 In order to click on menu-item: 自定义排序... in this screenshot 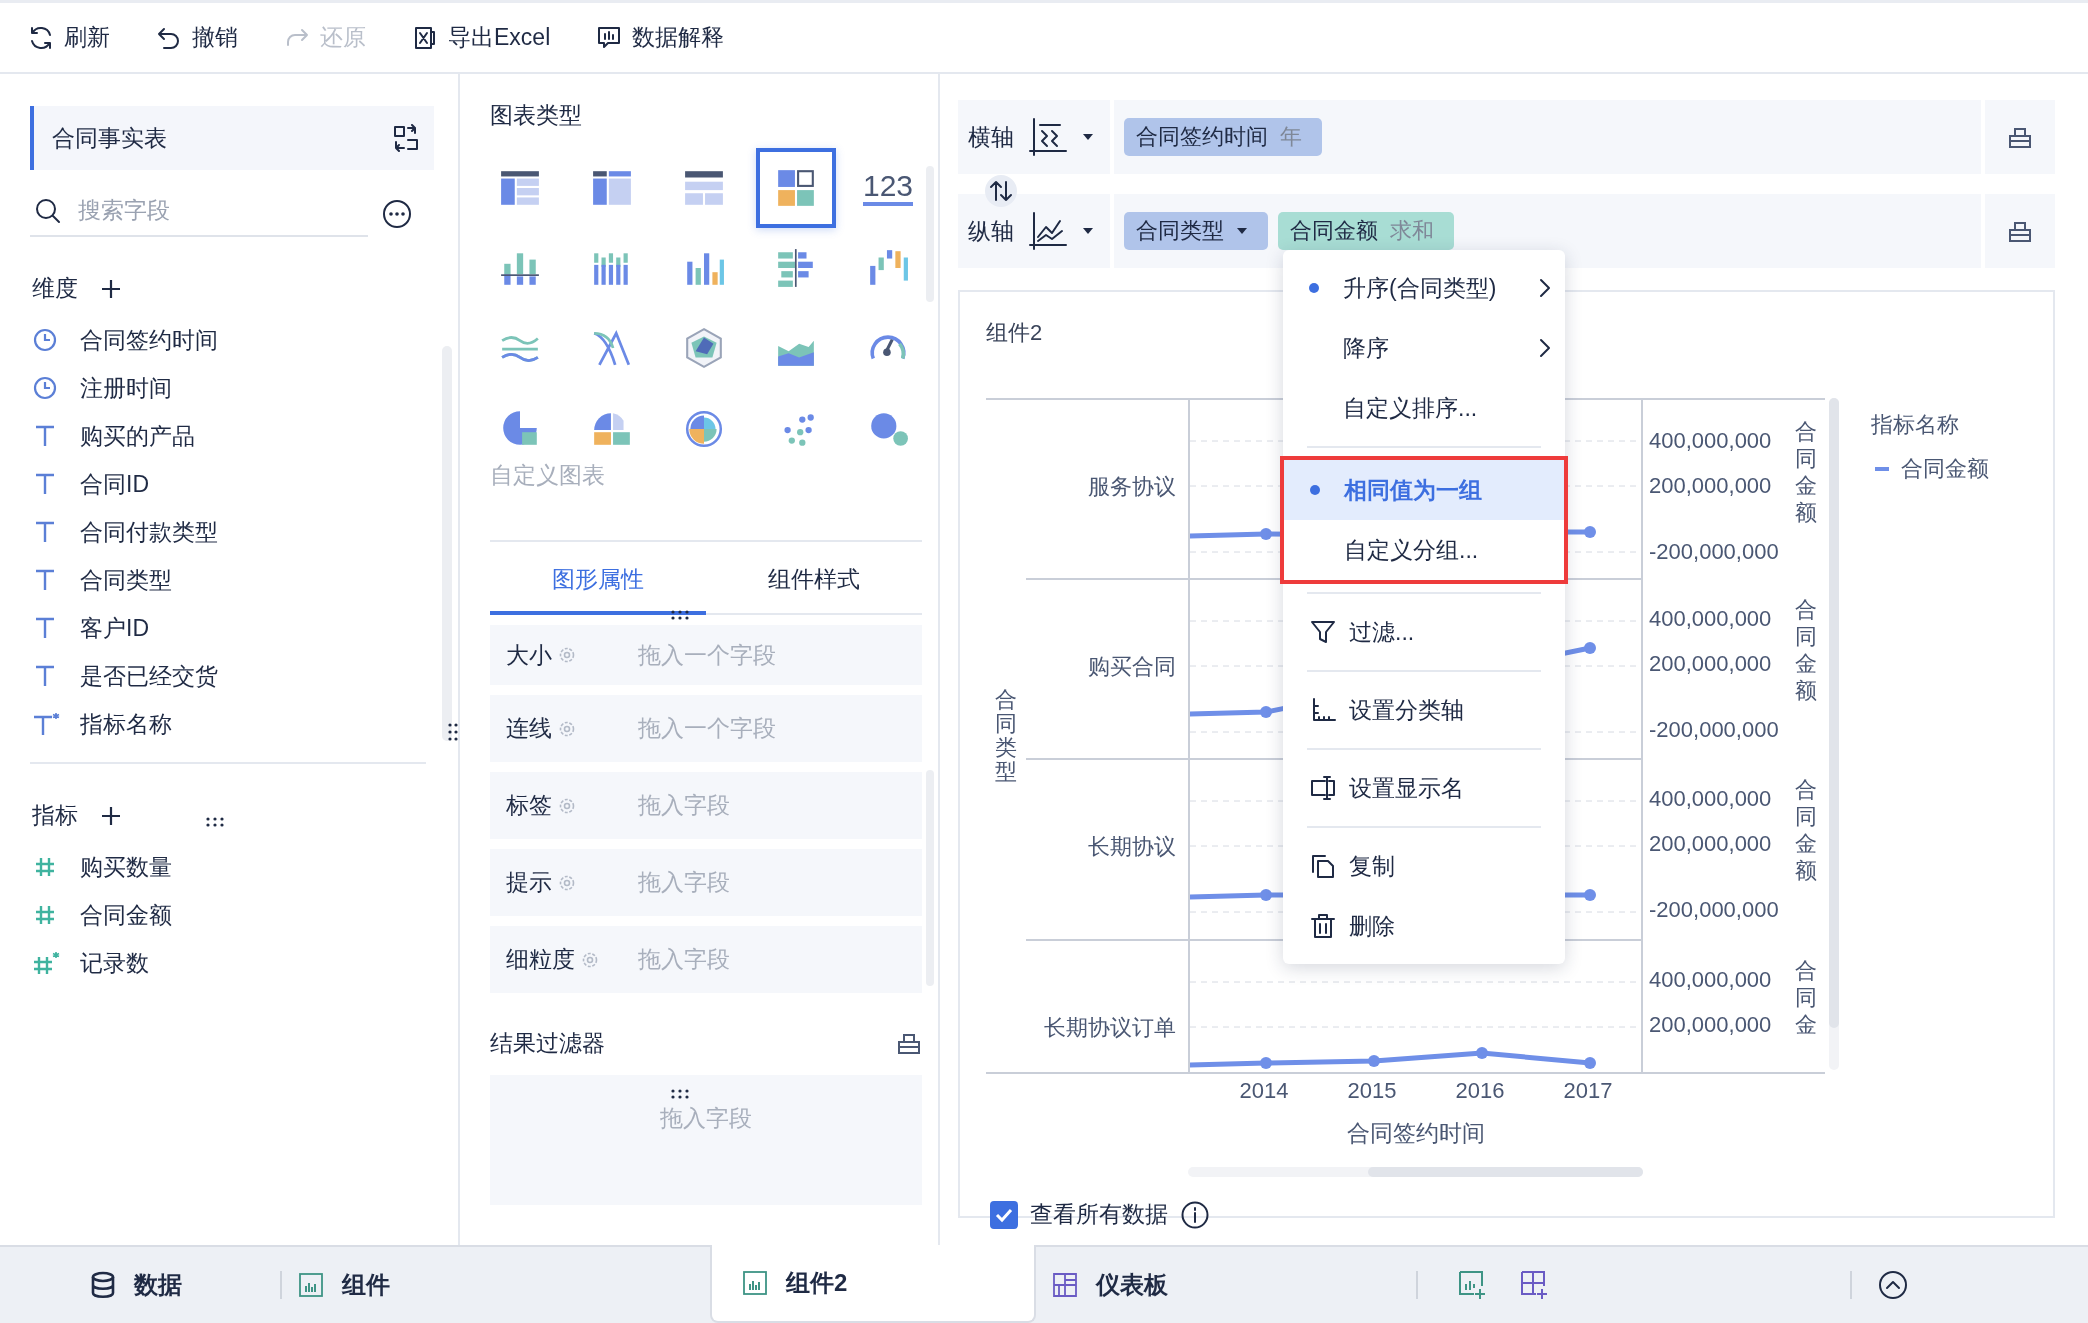, I will do `click(1424, 408)`.